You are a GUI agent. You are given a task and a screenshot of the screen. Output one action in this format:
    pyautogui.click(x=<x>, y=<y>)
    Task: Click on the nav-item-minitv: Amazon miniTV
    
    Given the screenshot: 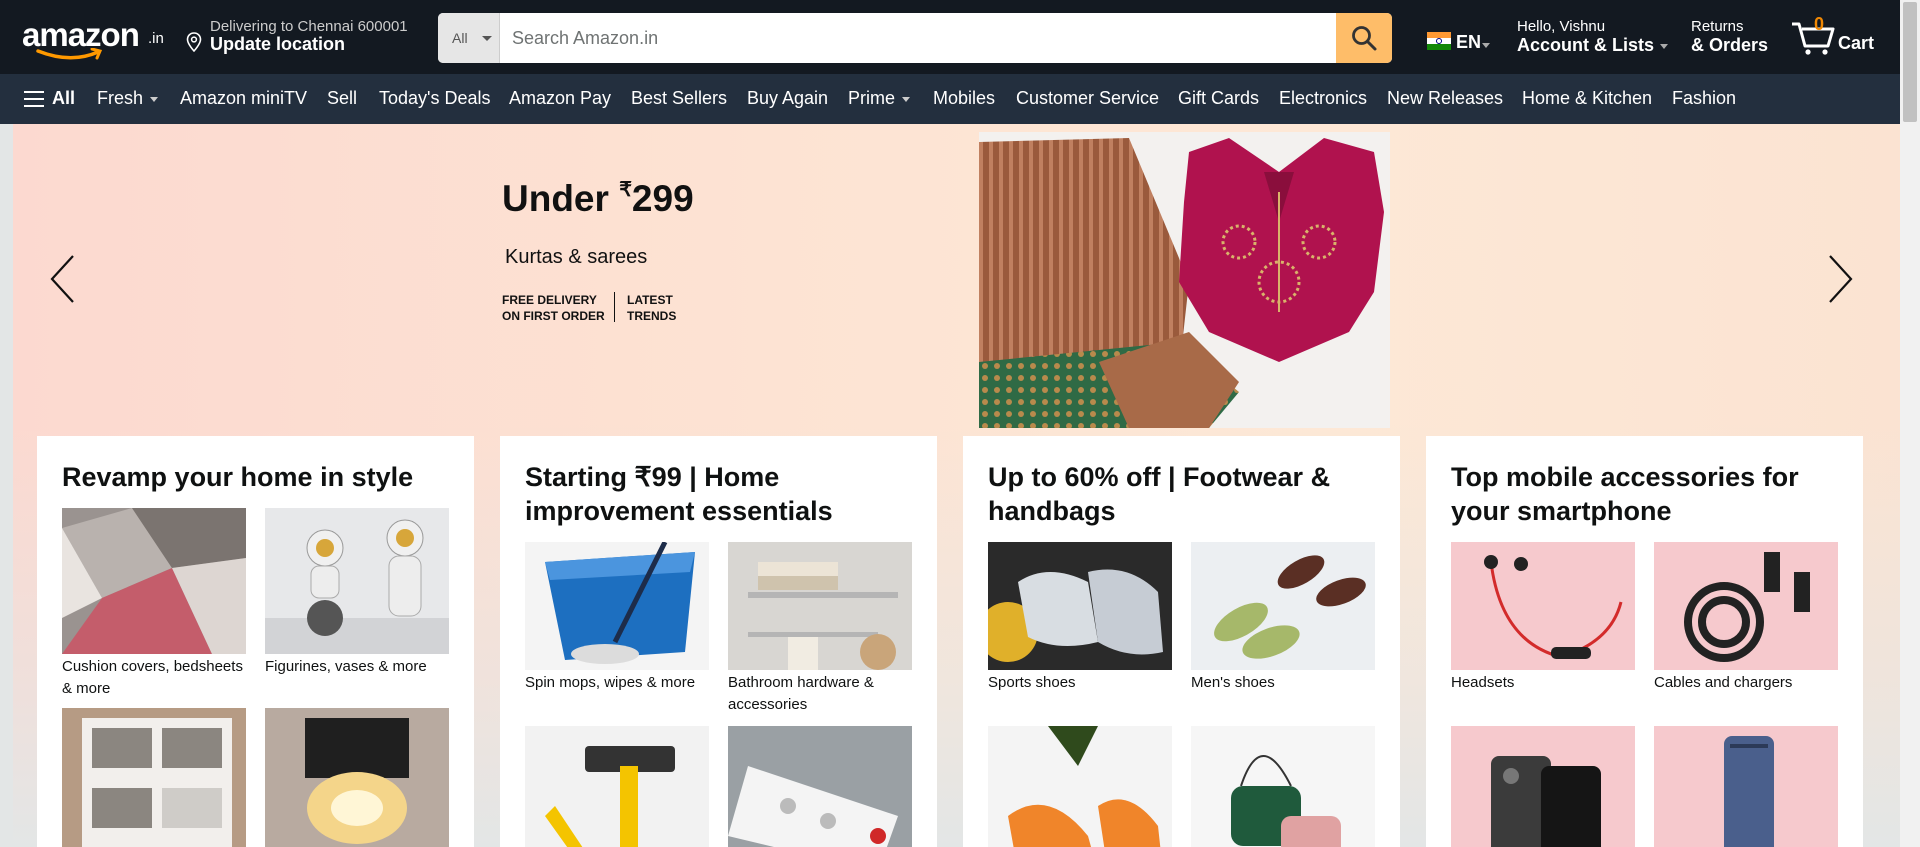 What is the action you would take?
    pyautogui.click(x=243, y=98)
    